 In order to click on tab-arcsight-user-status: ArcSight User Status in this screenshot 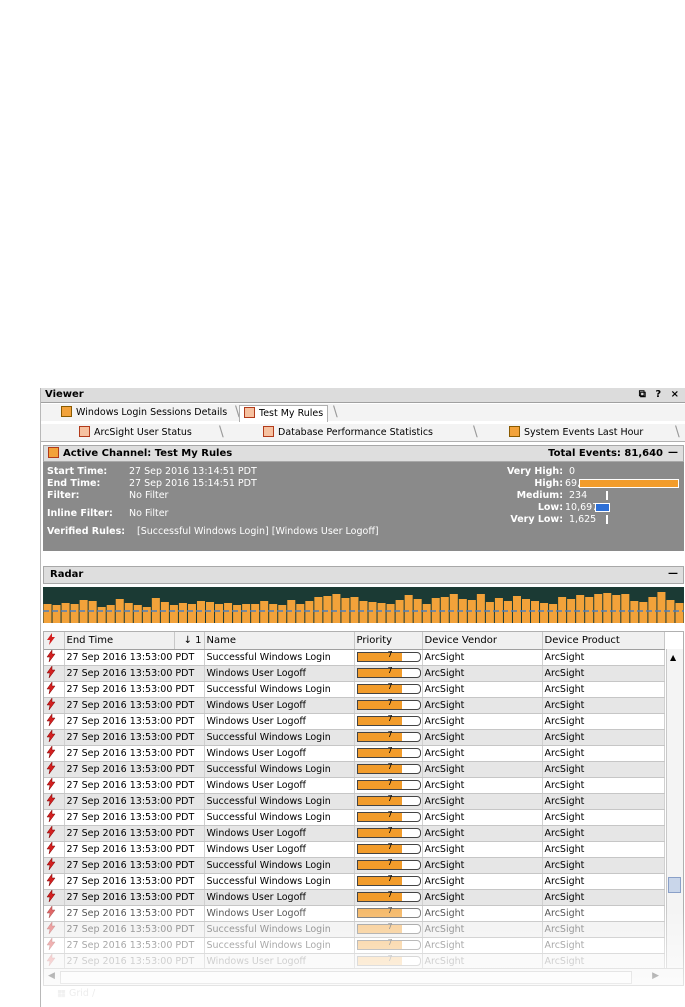, I will do `click(135, 433)`.